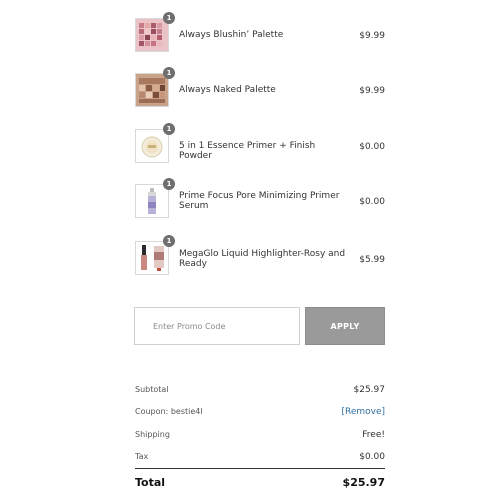  Describe the element at coordinates (142, 456) in the screenshot. I see `tax-label: Tax` at that location.